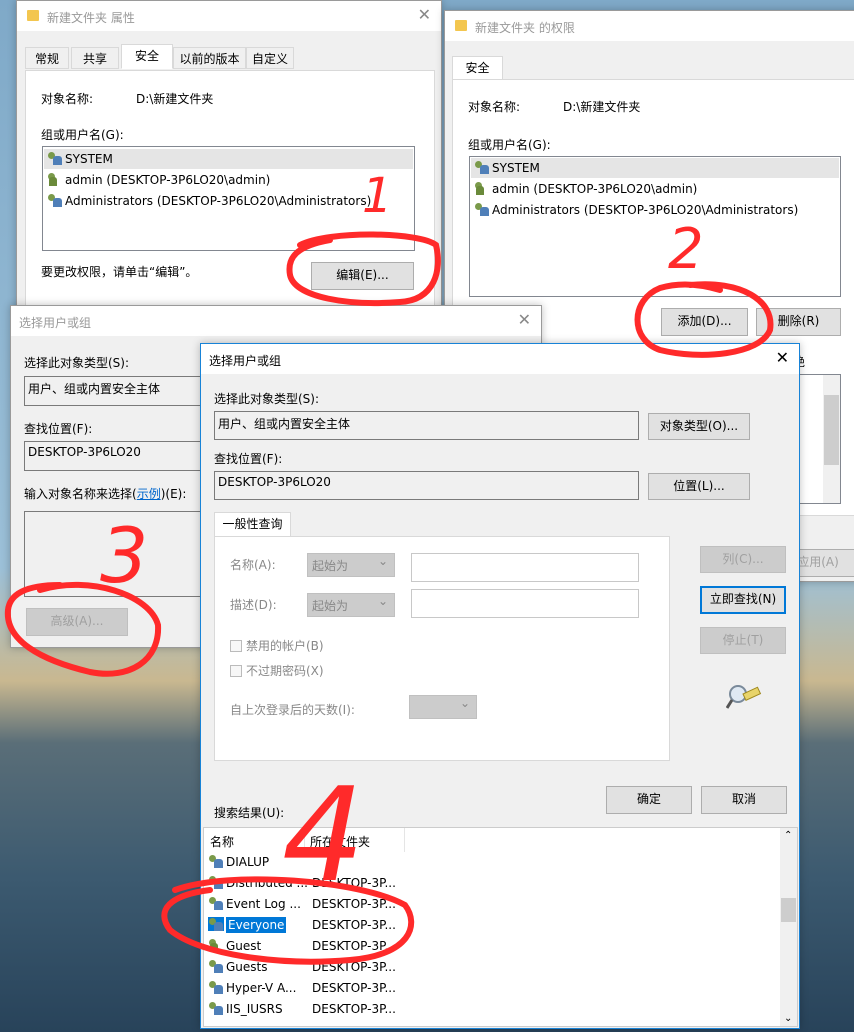 The width and height of the screenshot is (854, 1032). I want to click on enter-names-label: 输入对象名称来选择(示例)(E):, so click(105, 493).